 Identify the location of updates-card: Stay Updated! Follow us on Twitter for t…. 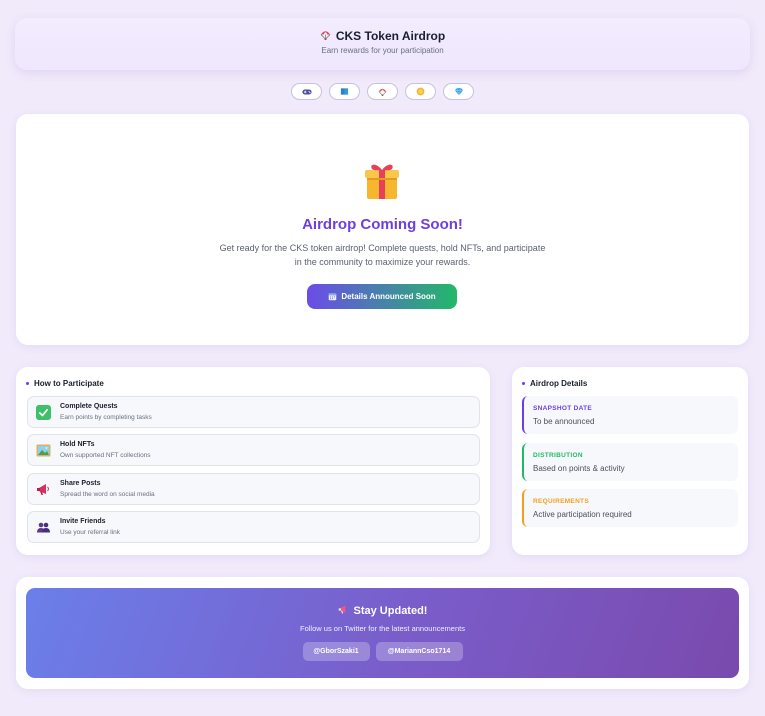
(382, 633).